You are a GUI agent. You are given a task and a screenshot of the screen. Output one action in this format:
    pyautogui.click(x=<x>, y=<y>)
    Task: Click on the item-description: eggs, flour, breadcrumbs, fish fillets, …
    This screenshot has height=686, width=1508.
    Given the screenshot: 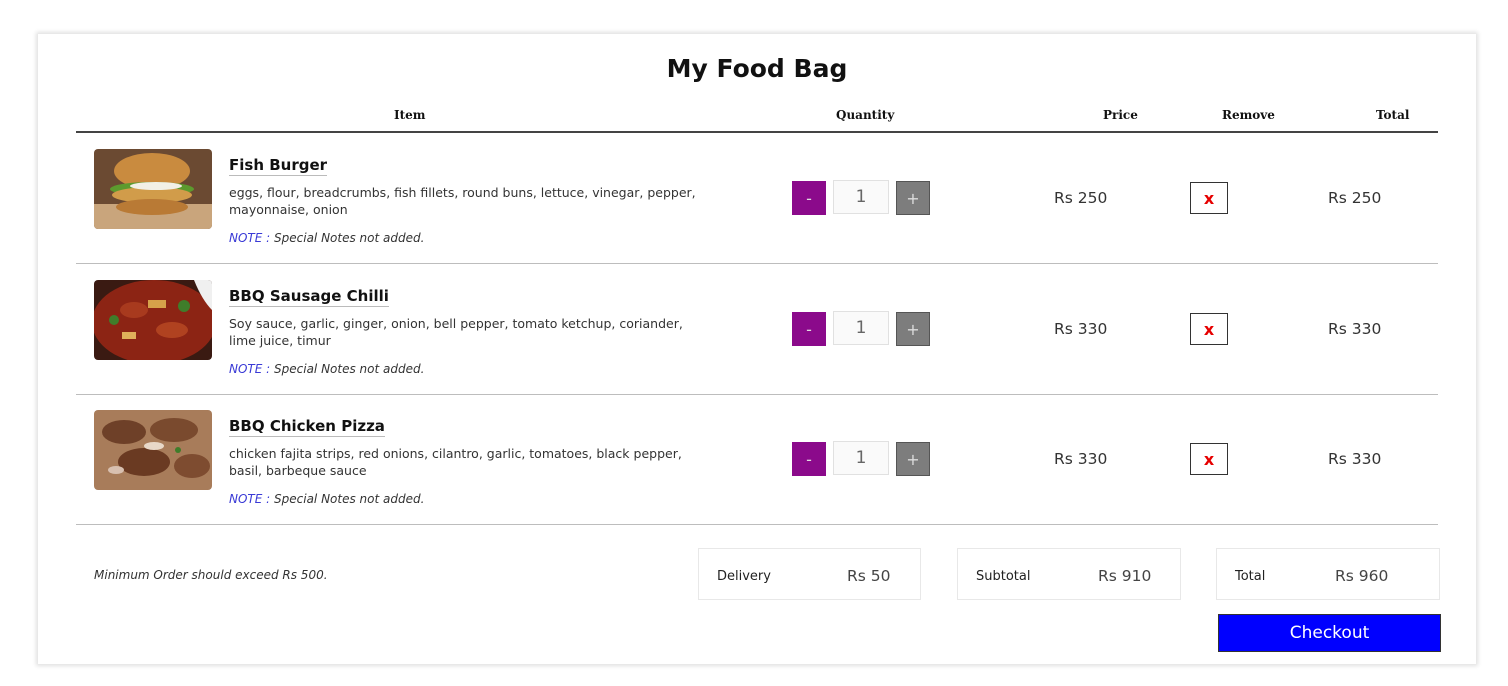 What is the action you would take?
    pyautogui.click(x=462, y=201)
    